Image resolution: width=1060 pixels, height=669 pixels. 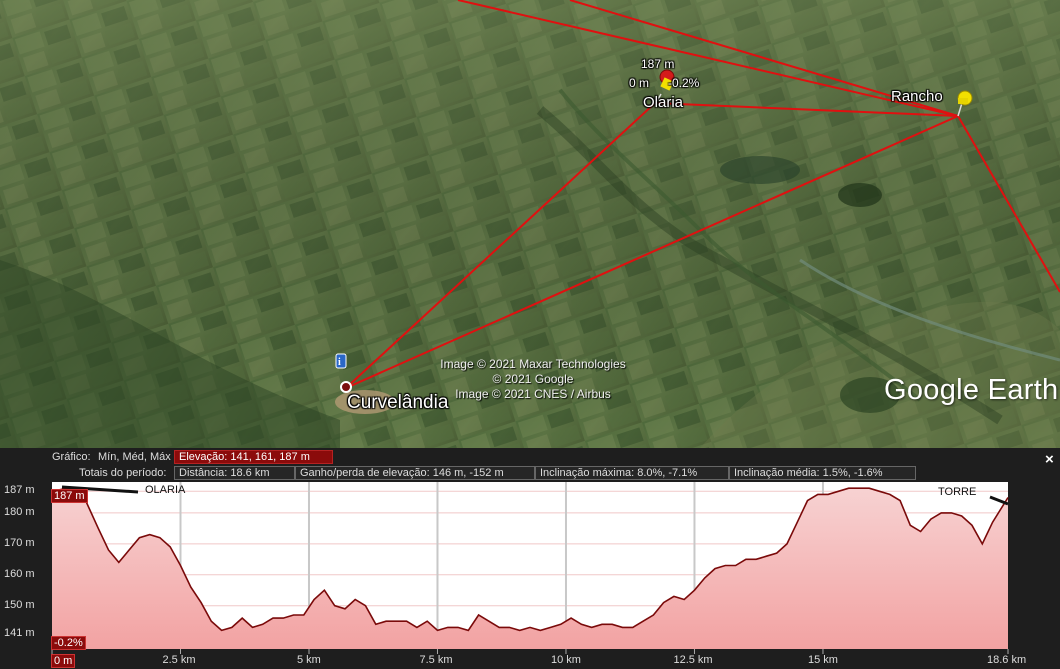 I want to click on x-tick-label: 18.6 km, so click(x=1007, y=660).